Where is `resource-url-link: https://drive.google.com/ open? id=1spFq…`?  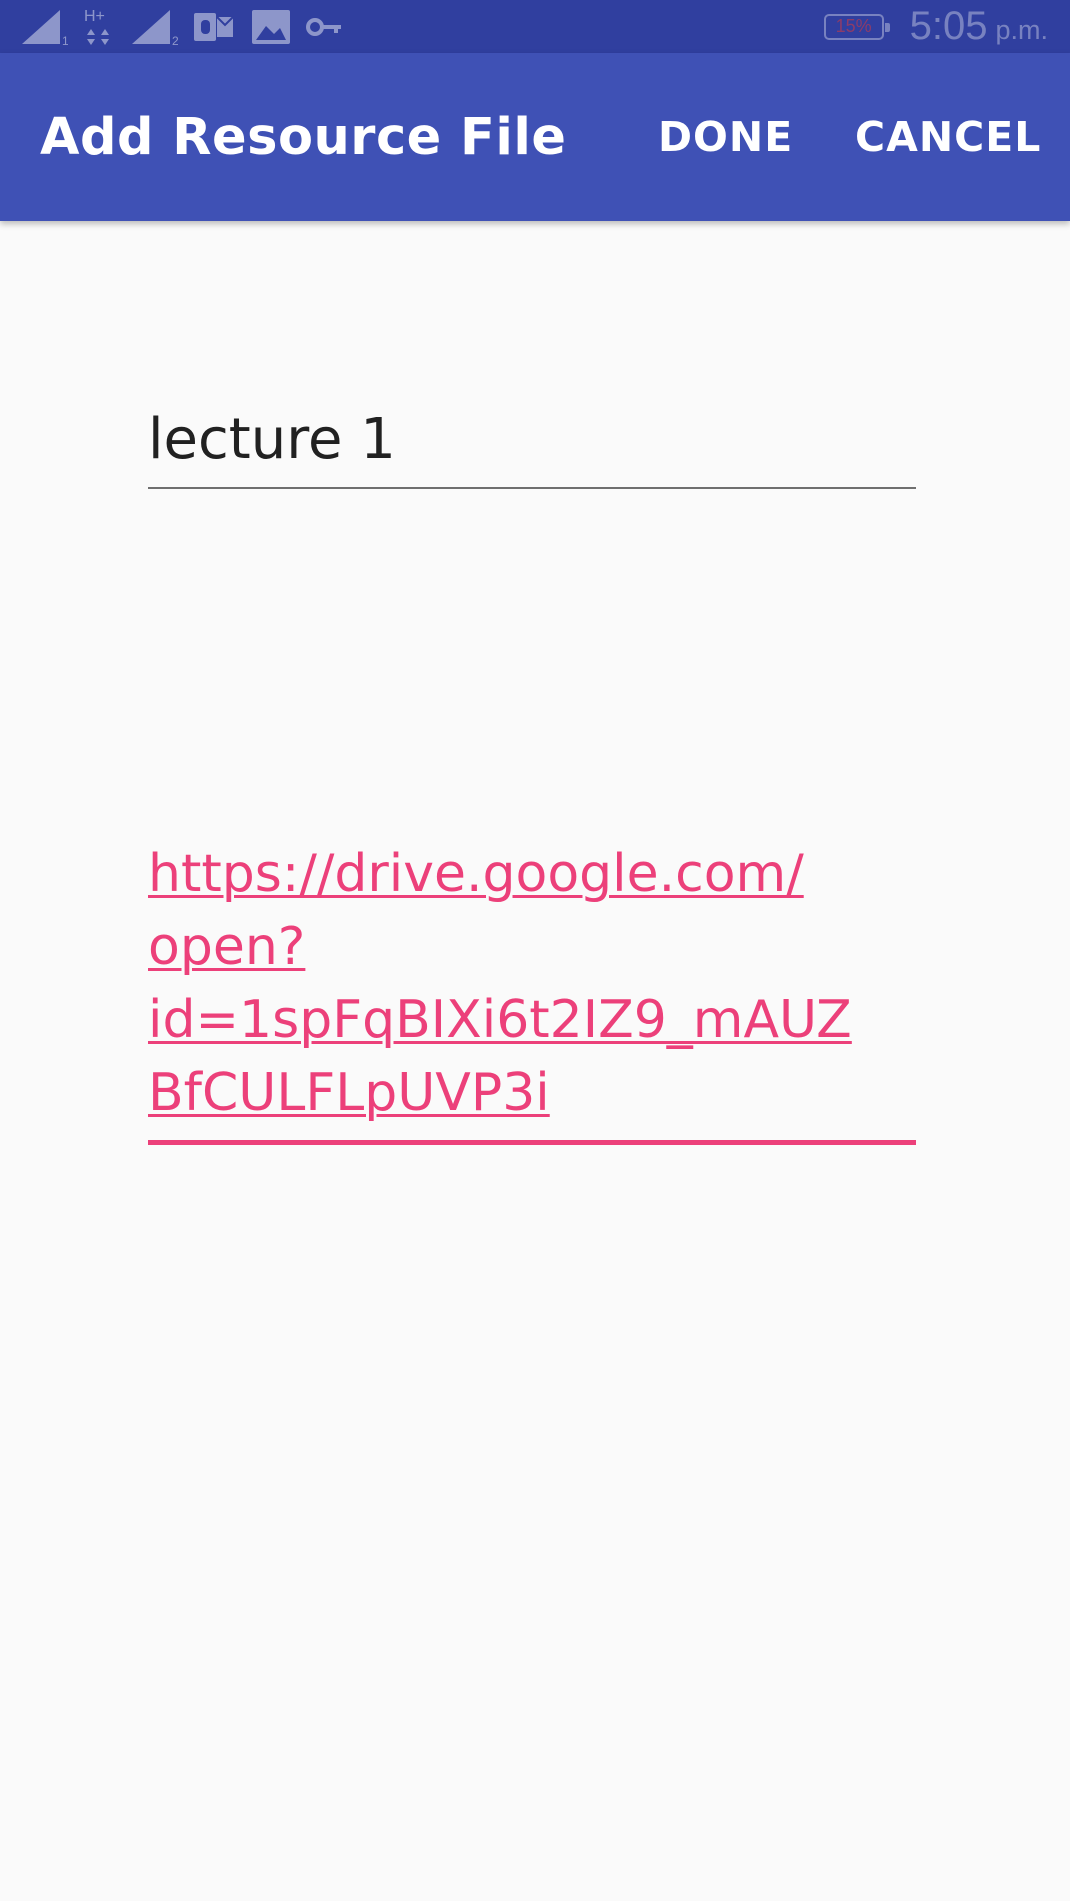
resource-url-link: https://drive.google.com/ open? id=1spFq… is located at coordinates (532, 984).